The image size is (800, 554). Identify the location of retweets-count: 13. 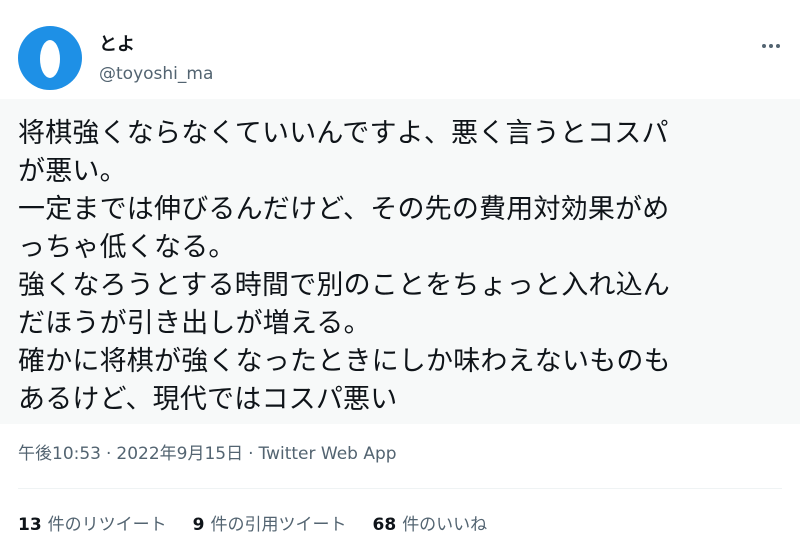
(30, 525).